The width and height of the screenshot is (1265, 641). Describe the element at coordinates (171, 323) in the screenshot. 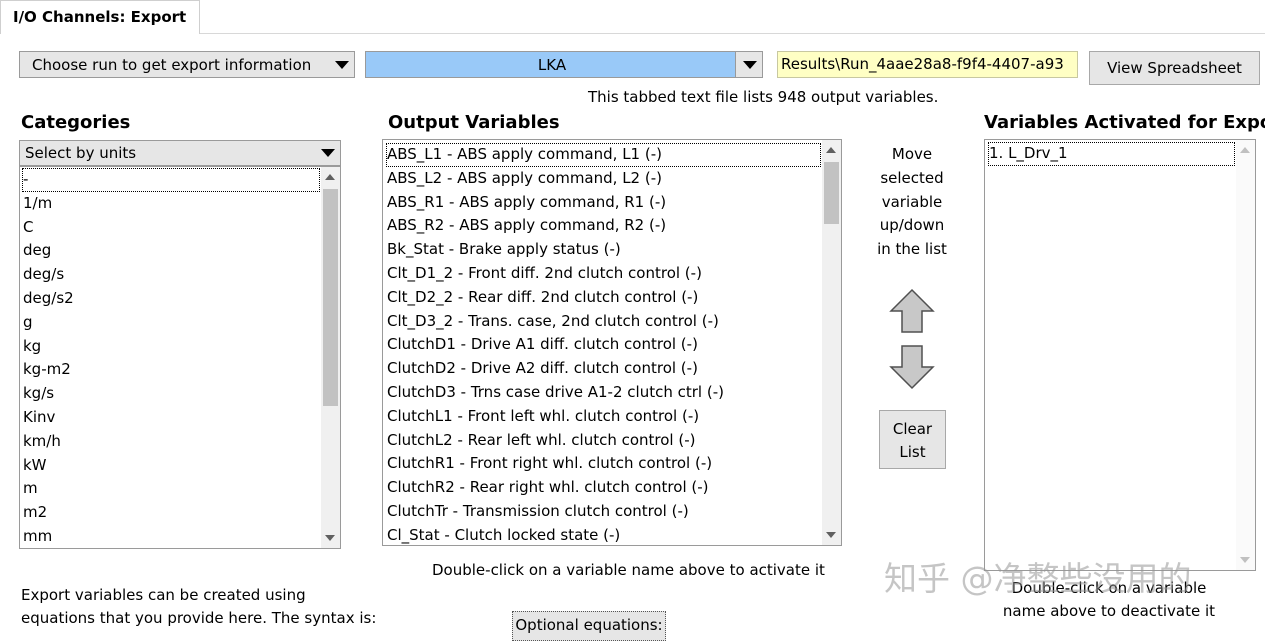

I see `category-item: g` at that location.